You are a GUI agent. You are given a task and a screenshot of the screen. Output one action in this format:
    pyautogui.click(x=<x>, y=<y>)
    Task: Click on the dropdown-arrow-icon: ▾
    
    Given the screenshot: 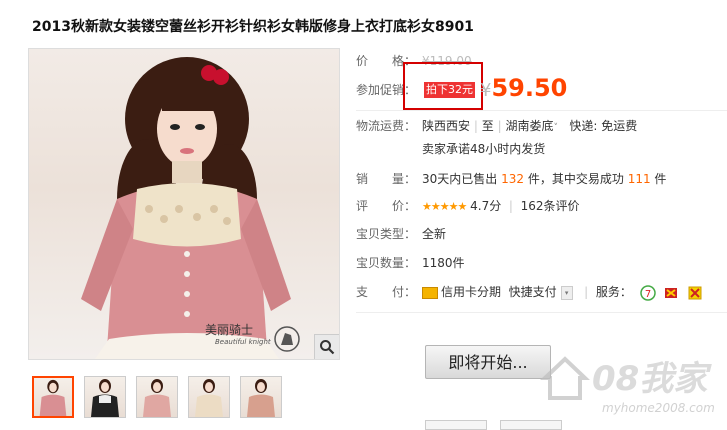 What is the action you would take?
    pyautogui.click(x=566, y=292)
    